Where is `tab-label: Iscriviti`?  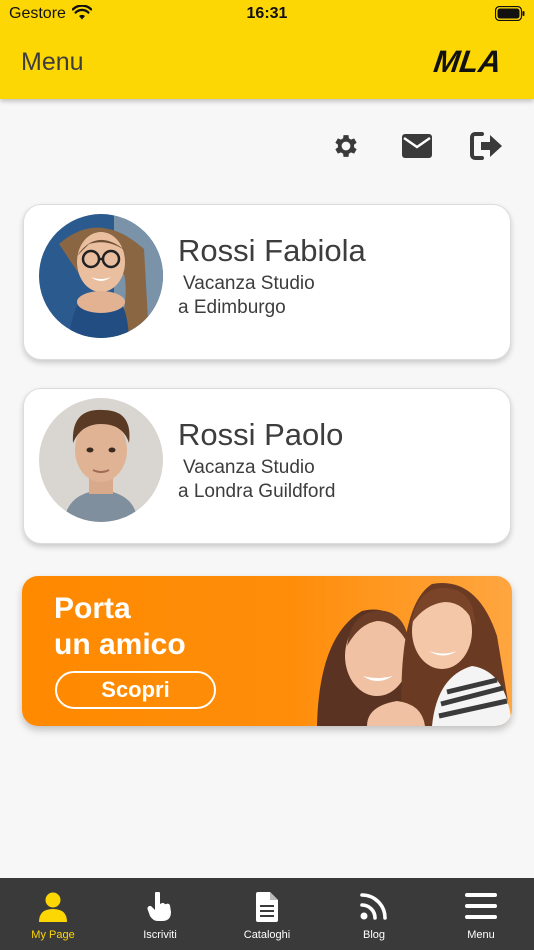 tab-label: Iscriviti is located at coordinates (160, 935).